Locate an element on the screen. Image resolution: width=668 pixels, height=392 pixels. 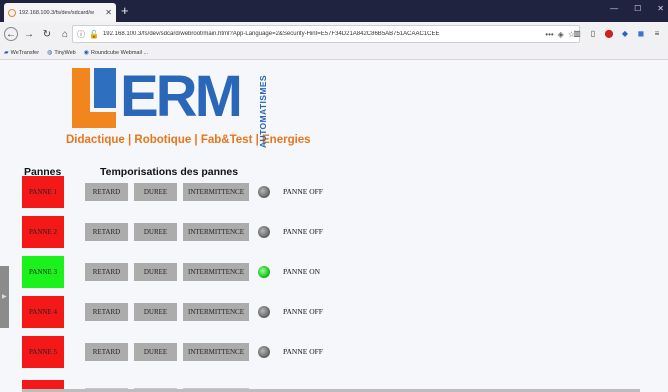
panne-toggle-button: PANNE 4 is located at coordinates (43, 312).